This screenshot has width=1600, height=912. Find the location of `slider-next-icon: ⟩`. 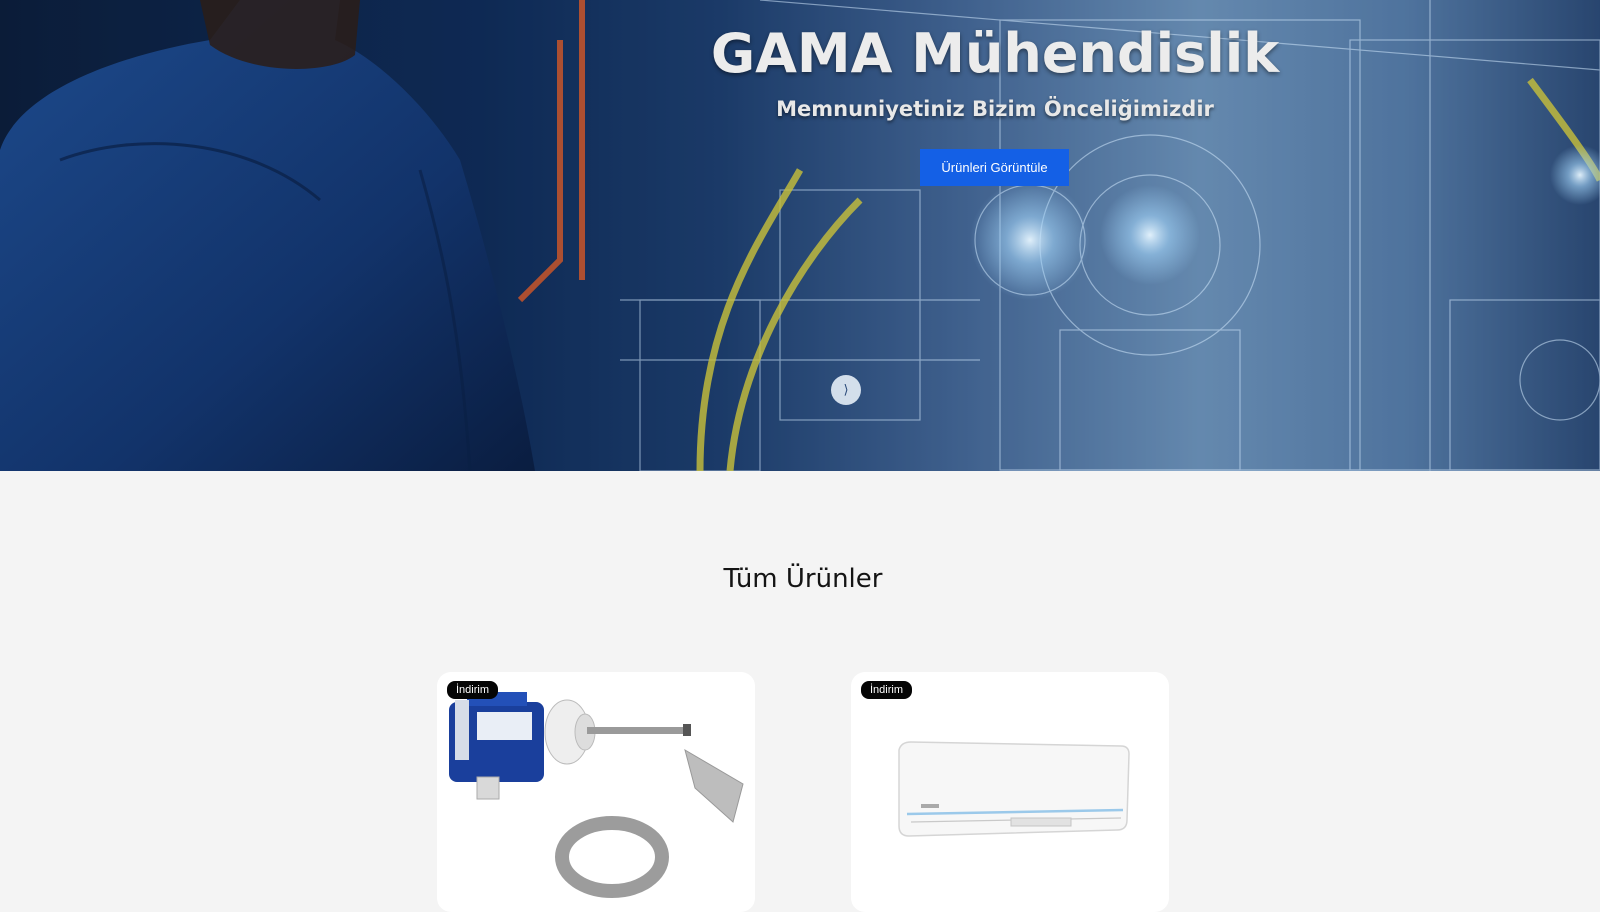

slider-next-icon: ⟩ is located at coordinates (846, 390).